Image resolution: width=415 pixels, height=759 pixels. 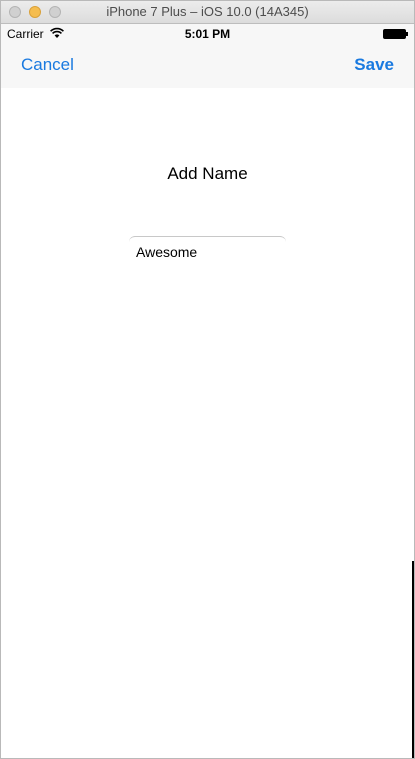 I want to click on ios-status-bar: Carrier 5:01 PM, so click(x=207, y=34).